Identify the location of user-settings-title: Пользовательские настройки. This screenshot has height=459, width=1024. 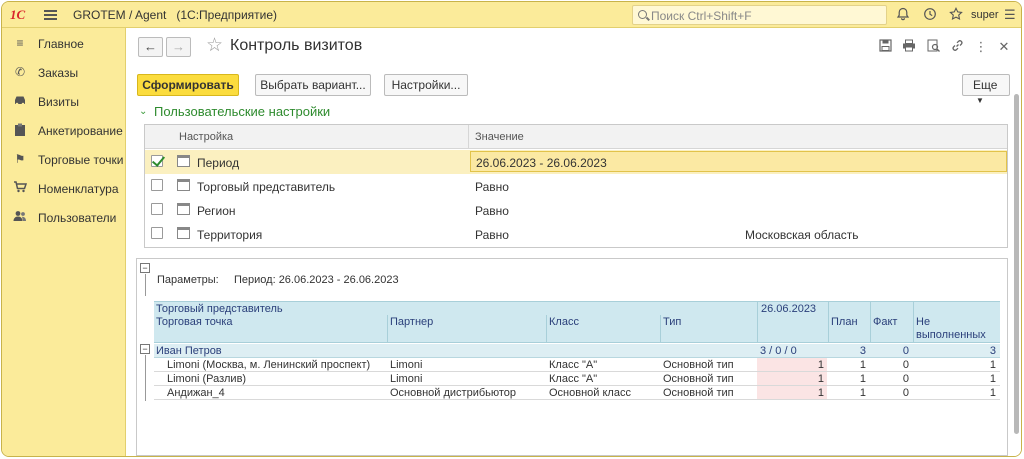
(242, 111).